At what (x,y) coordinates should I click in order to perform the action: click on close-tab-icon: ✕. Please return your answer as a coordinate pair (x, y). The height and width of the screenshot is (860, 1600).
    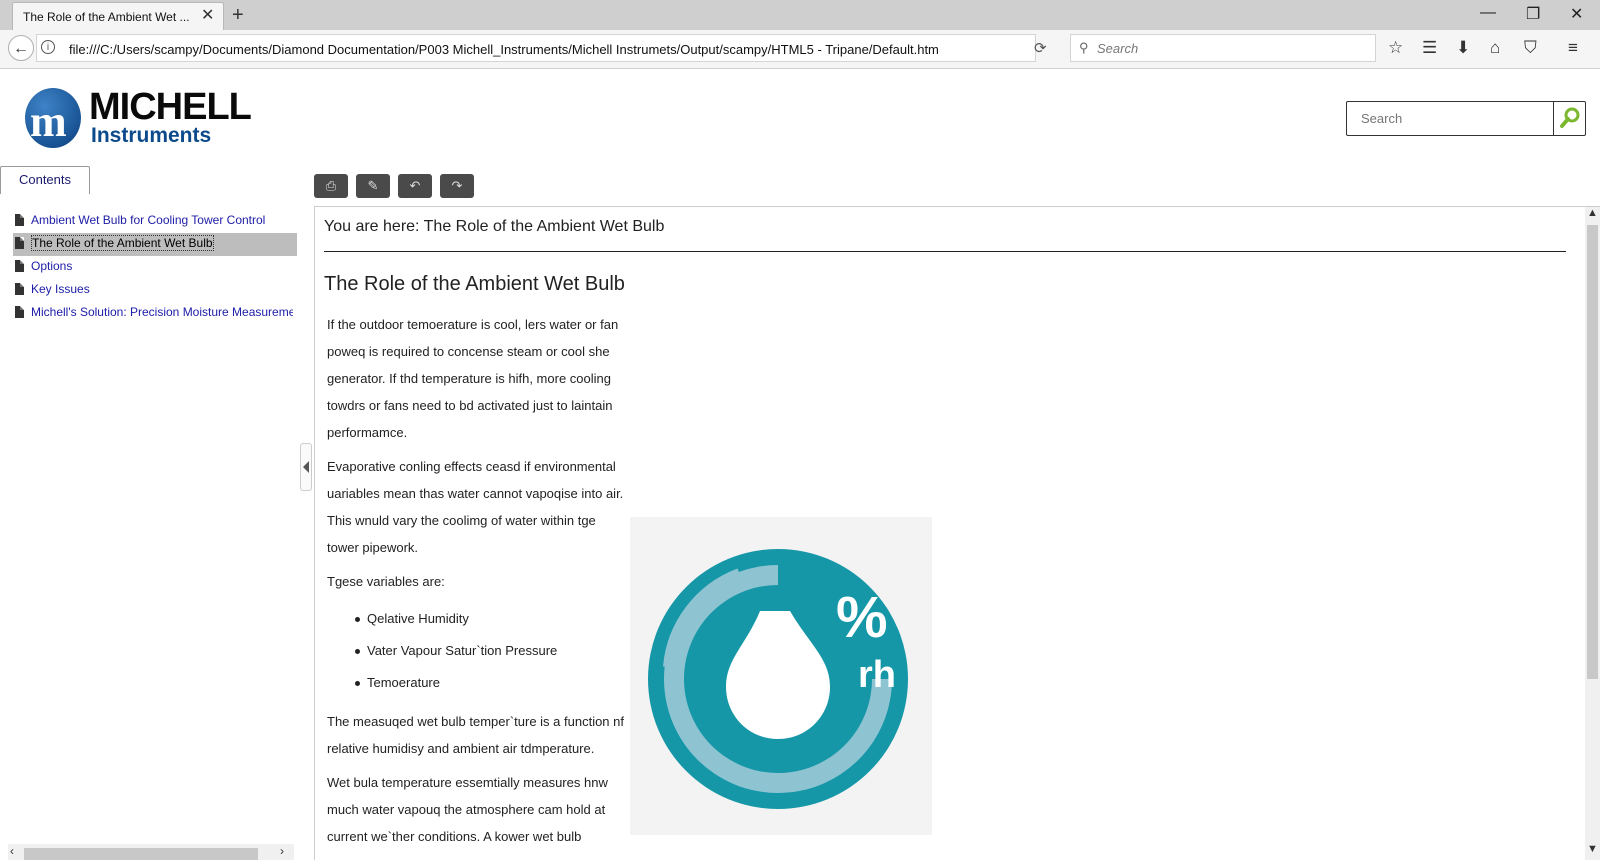
    Looking at the image, I should click on (207, 16).